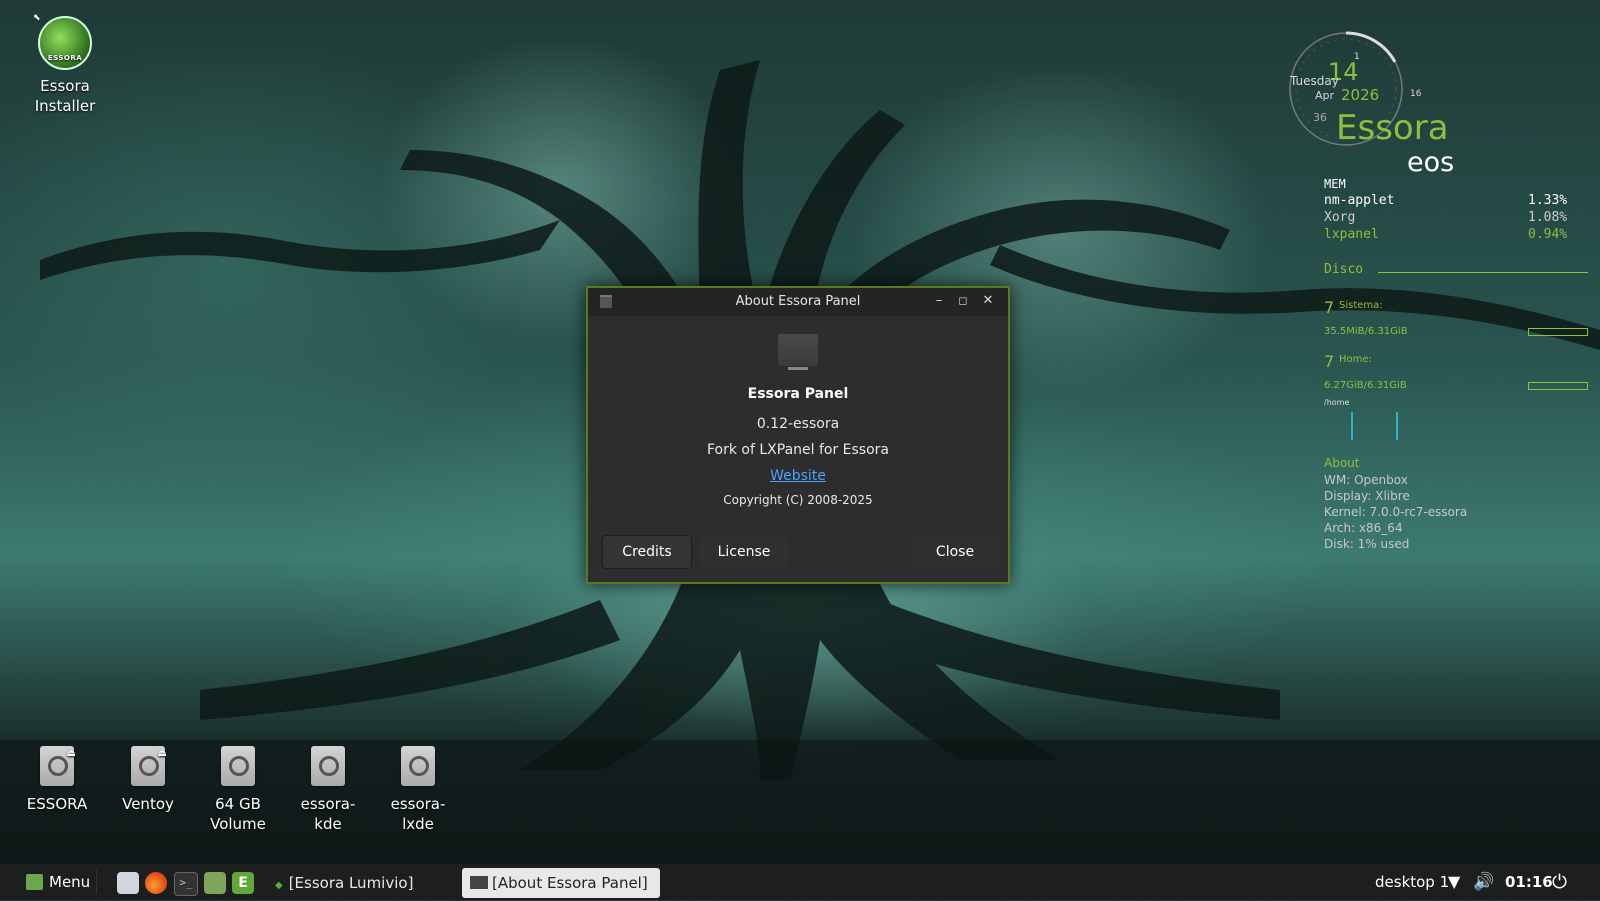 This screenshot has width=1600, height=901. Describe the element at coordinates (1366, 480) in the screenshot. I see `conky-about-wm: WM: Openbox` at that location.